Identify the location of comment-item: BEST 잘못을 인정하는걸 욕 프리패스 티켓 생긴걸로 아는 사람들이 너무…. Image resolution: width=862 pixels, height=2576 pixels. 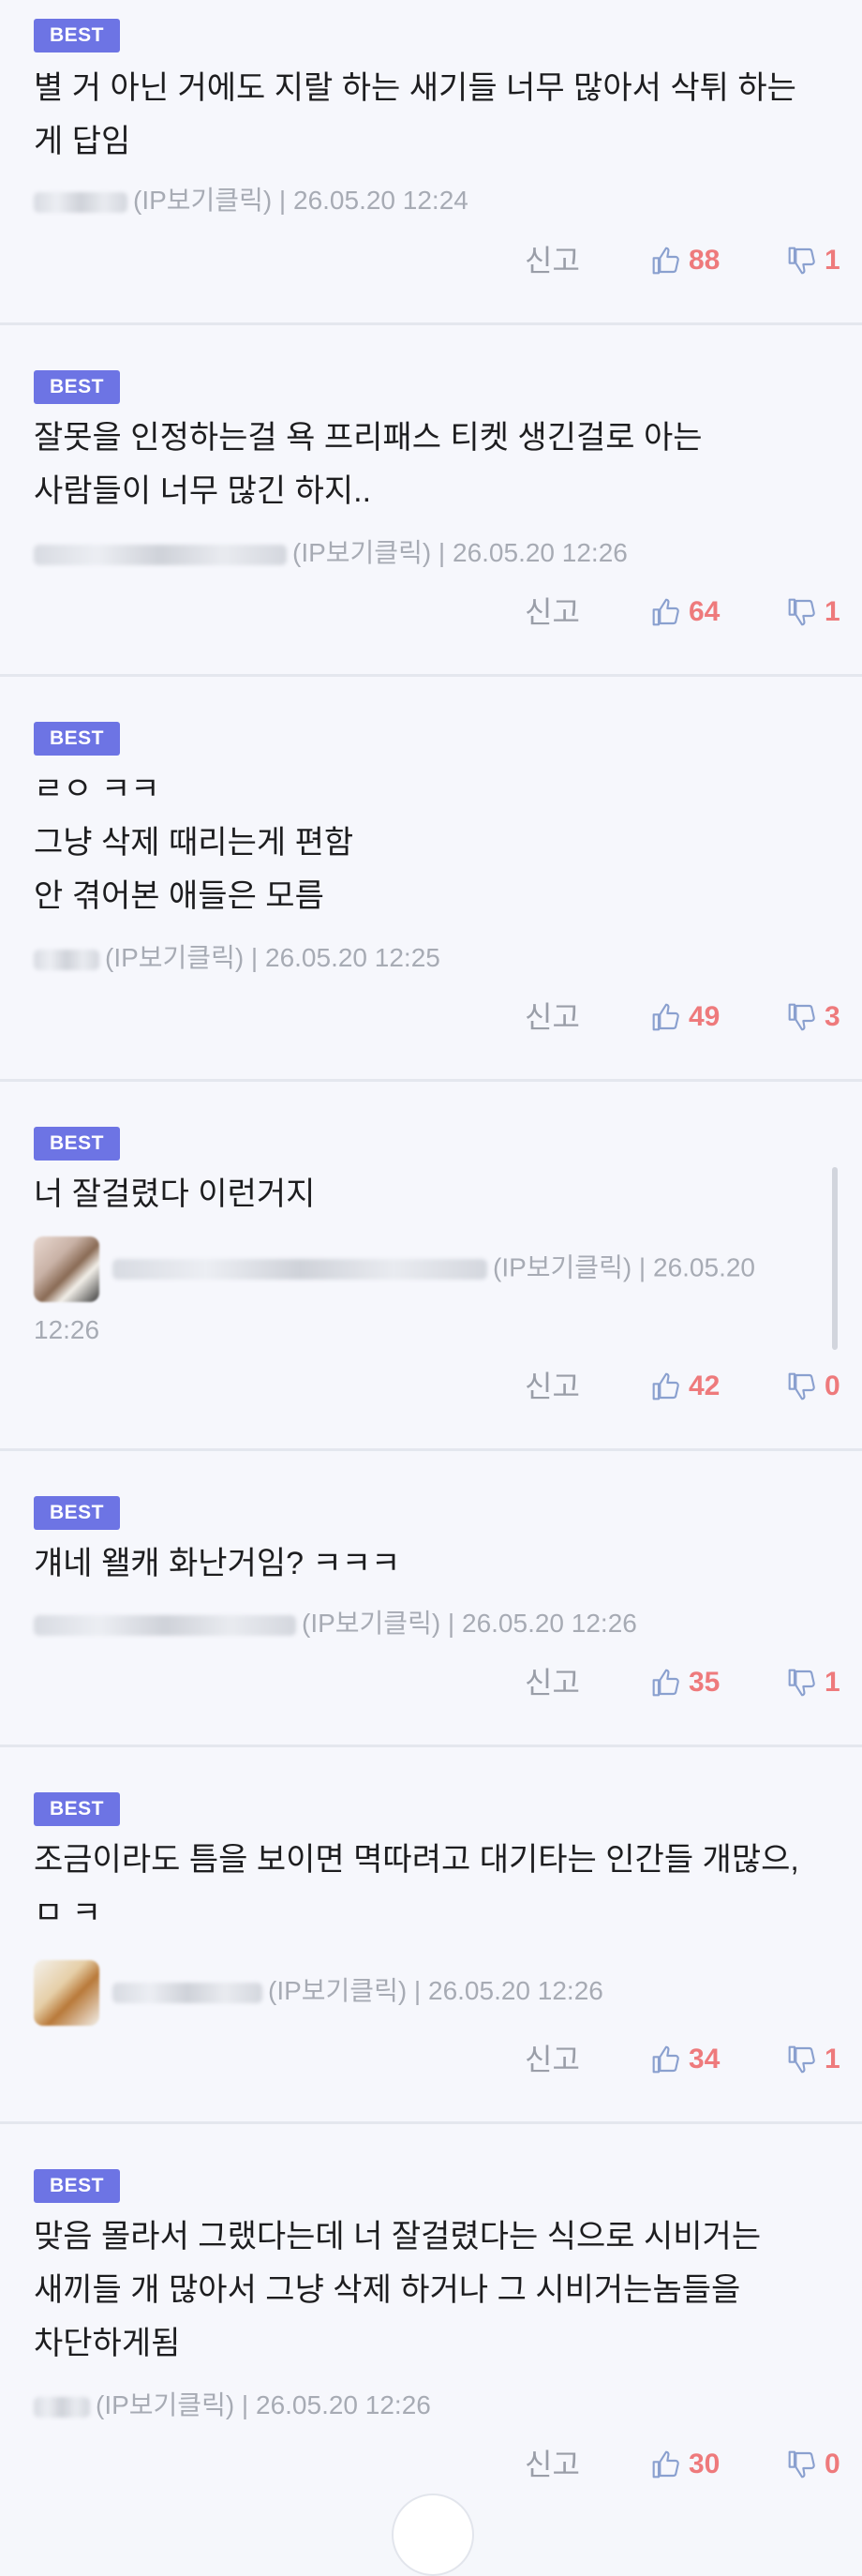
(431, 501).